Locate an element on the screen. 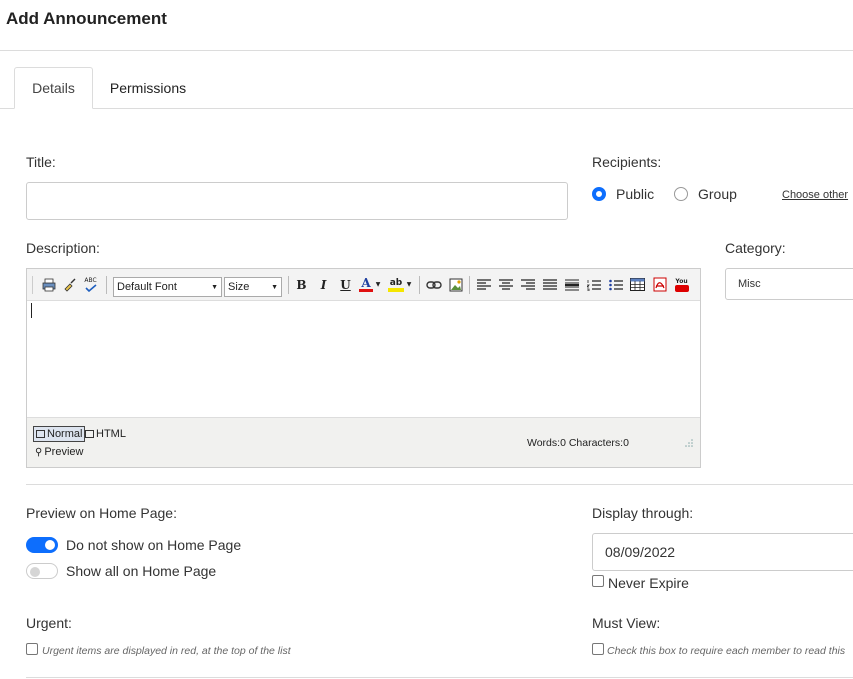  spell-check-icon: ABC is located at coordinates (90, 284).